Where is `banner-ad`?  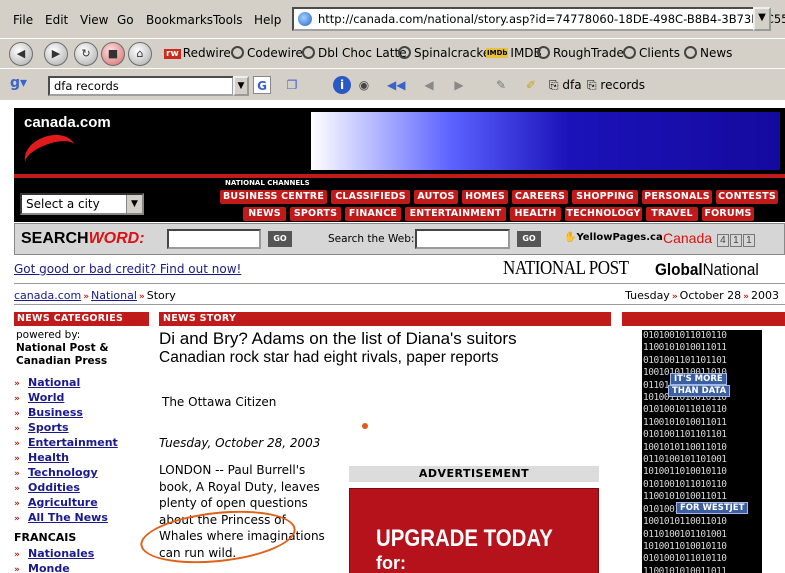
banner-ad is located at coordinates (545, 141).